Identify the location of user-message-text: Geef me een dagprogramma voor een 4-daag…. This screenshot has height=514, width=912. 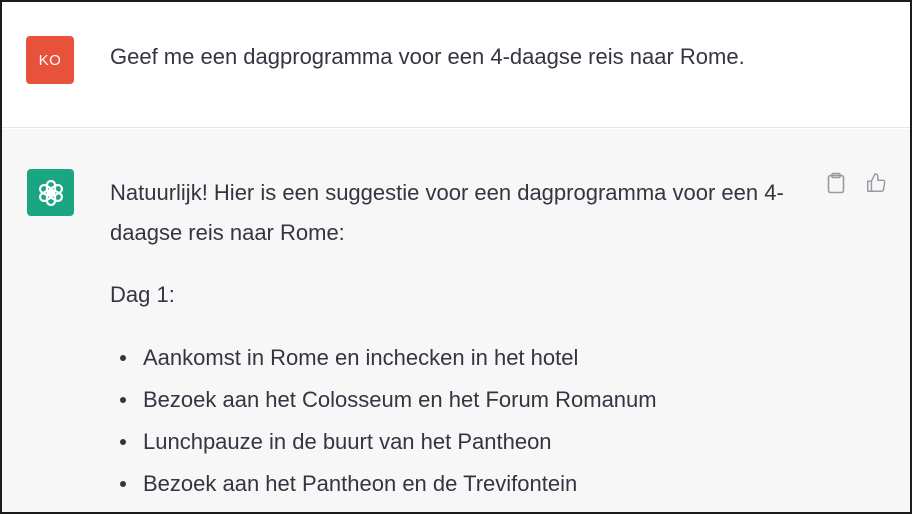
(427, 56).